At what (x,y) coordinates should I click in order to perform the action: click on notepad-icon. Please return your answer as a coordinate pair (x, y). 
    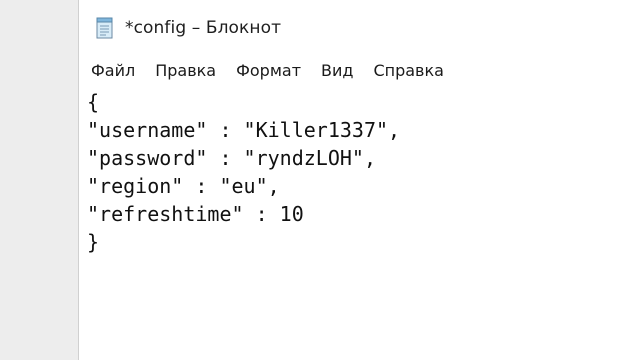
    Looking at the image, I should click on (105, 28).